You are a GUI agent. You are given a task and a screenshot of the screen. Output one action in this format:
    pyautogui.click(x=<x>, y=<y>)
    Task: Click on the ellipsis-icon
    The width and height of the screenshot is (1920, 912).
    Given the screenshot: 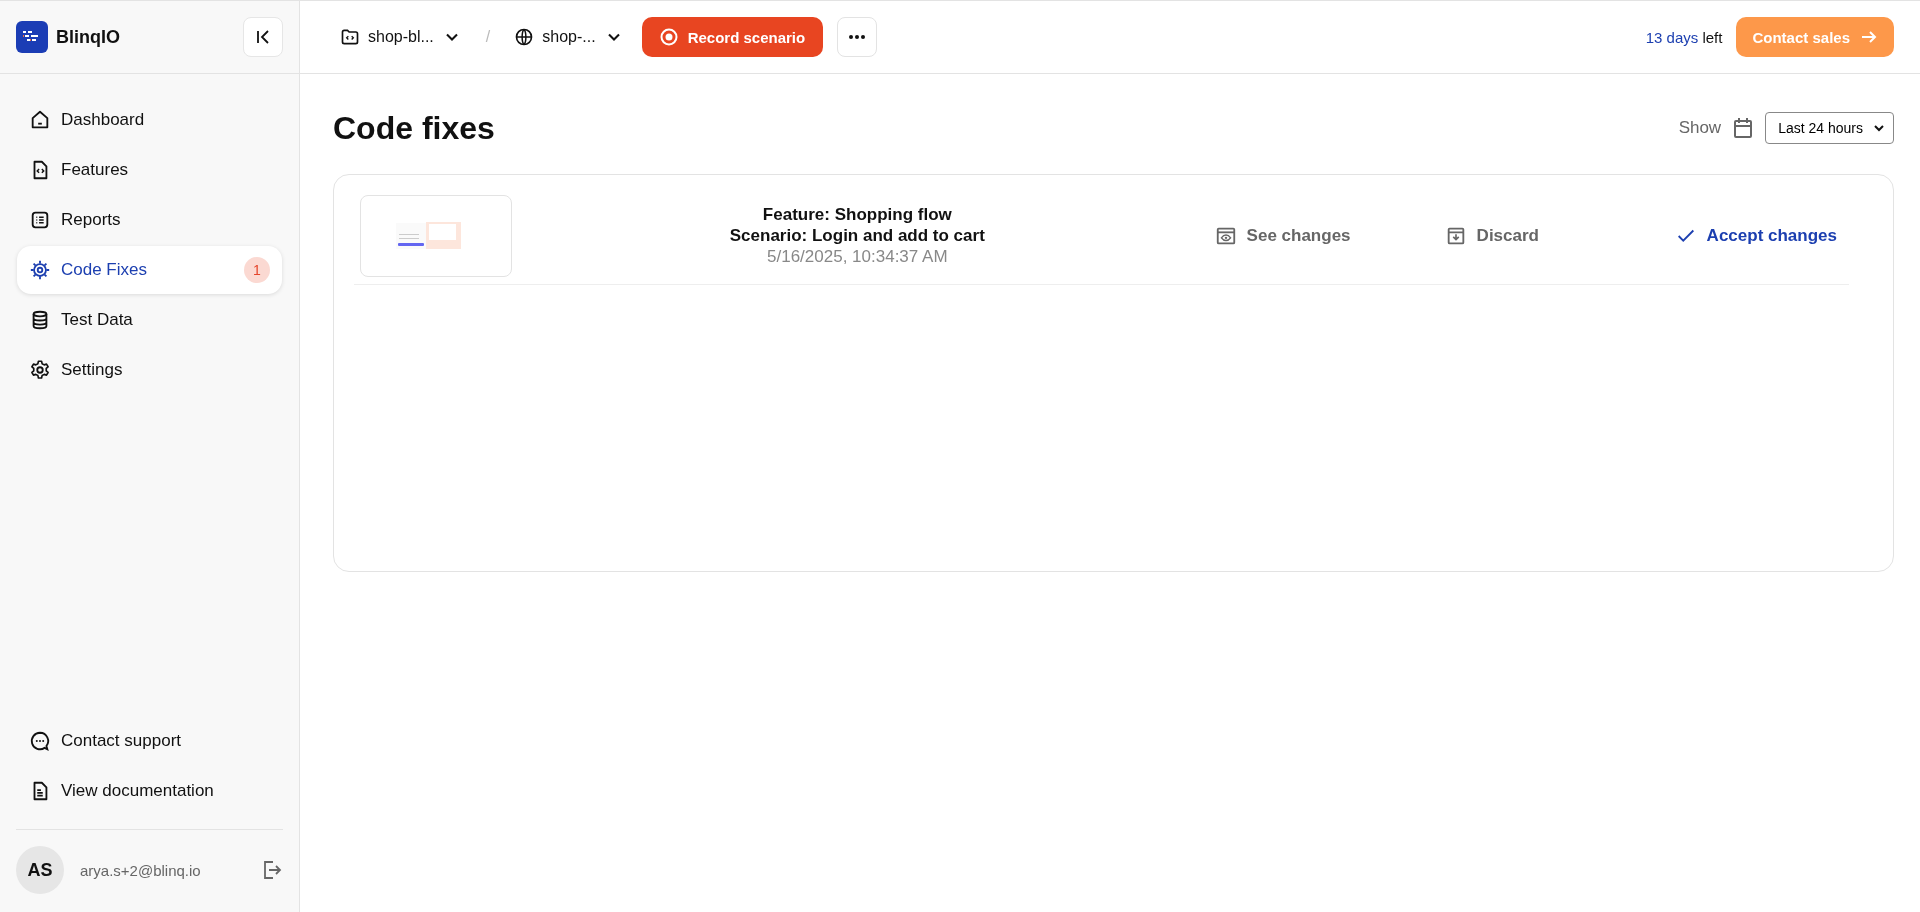 What is the action you would take?
    pyautogui.click(x=857, y=37)
    